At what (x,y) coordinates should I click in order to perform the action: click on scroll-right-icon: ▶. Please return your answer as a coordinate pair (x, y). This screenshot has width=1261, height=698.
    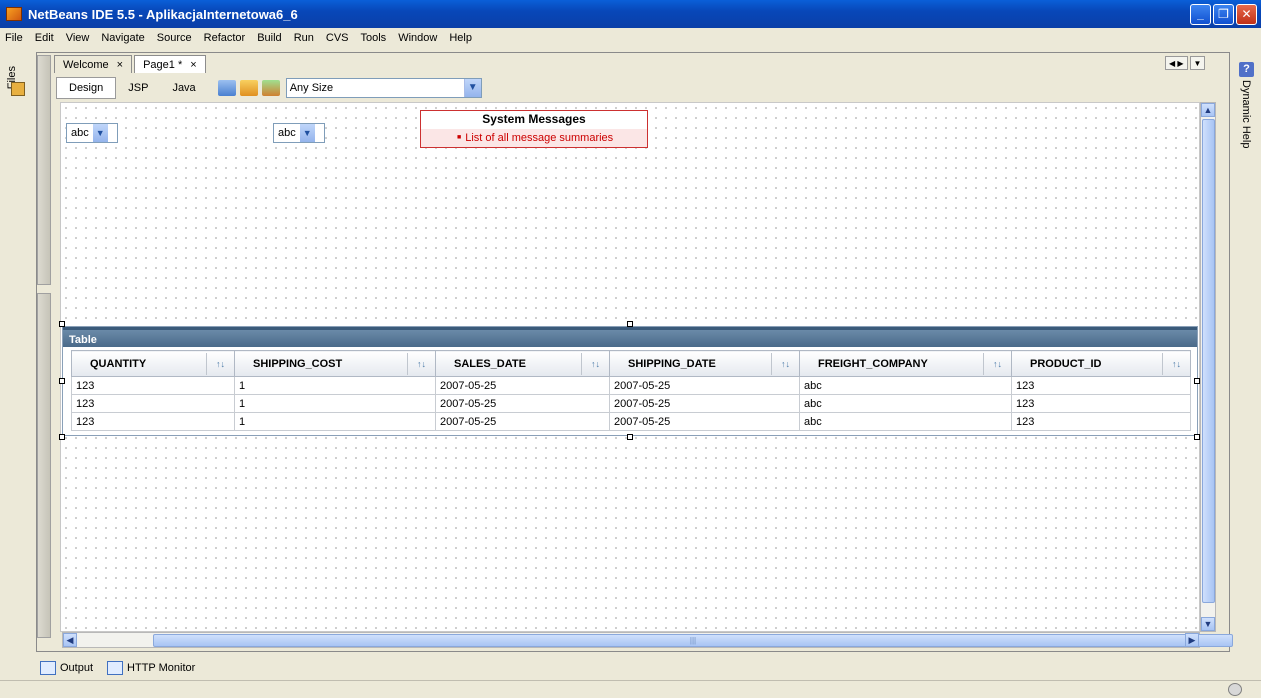
    Looking at the image, I should click on (1192, 640).